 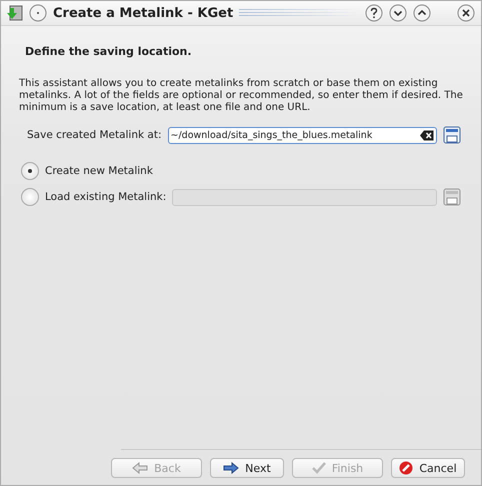 What do you see at coordinates (398, 13) in the screenshot?
I see `minimize-icon` at bounding box center [398, 13].